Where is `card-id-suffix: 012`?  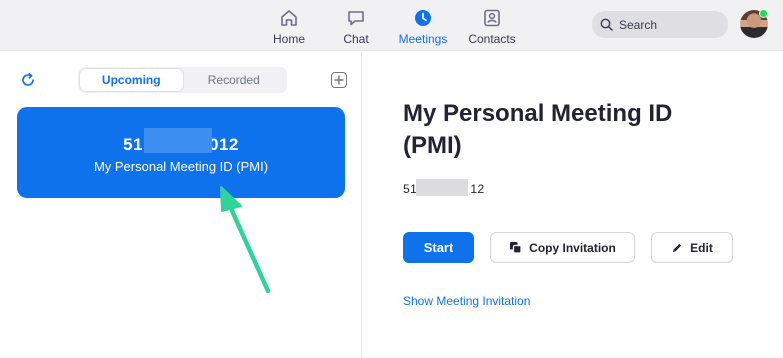 card-id-suffix: 012 is located at coordinates (224, 144).